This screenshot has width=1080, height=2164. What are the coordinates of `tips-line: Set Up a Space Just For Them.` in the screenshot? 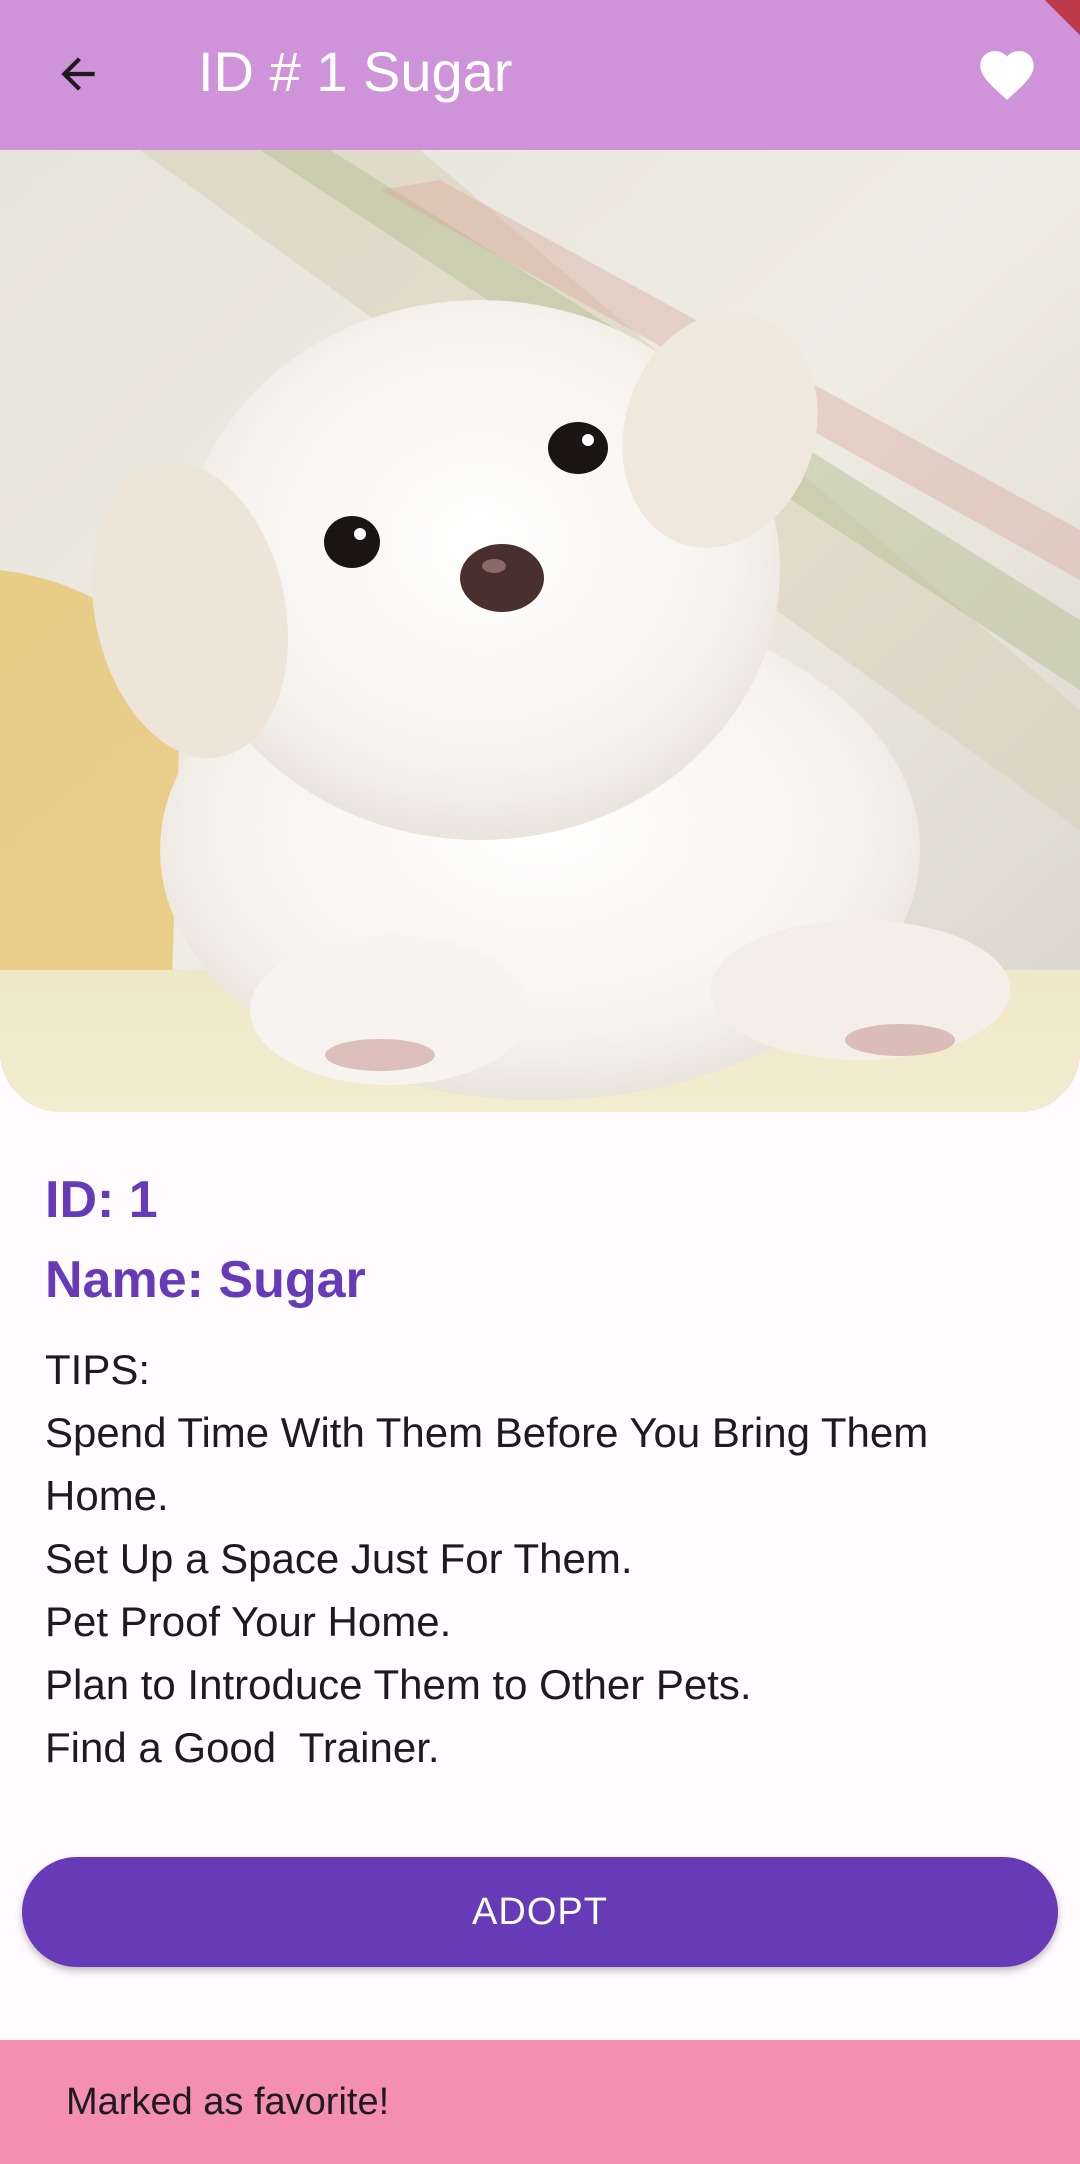 It's located at (339, 1558).